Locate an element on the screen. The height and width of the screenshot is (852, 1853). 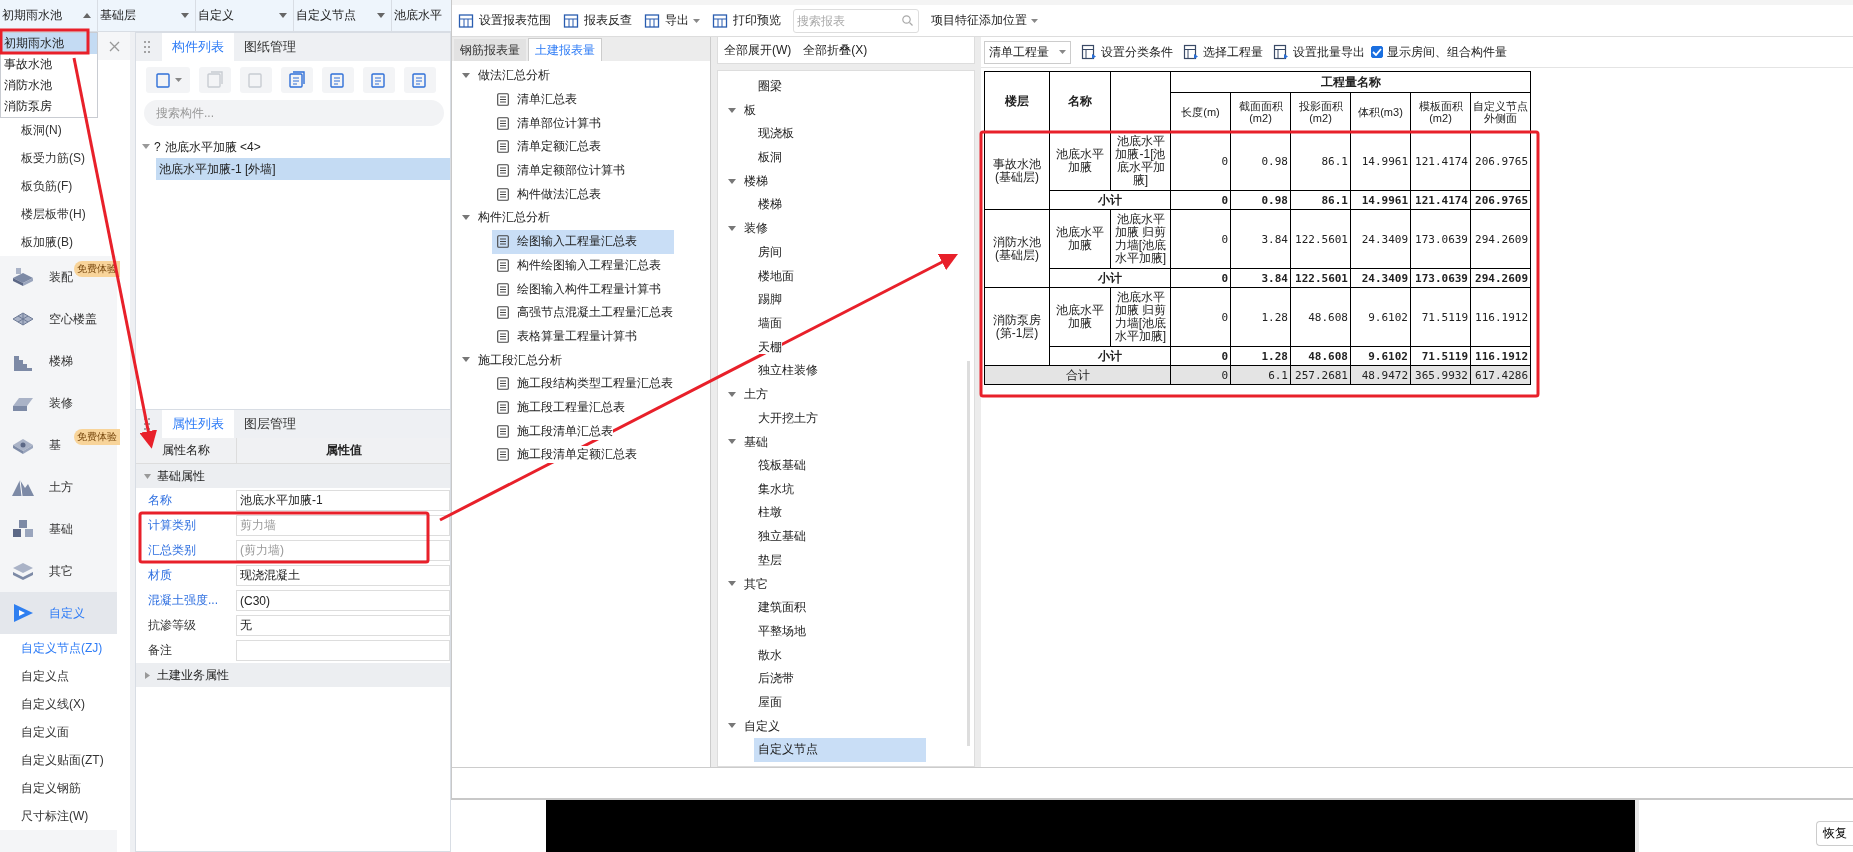
report-item: 清单定额部位计算书 is located at coordinates (583, 170).